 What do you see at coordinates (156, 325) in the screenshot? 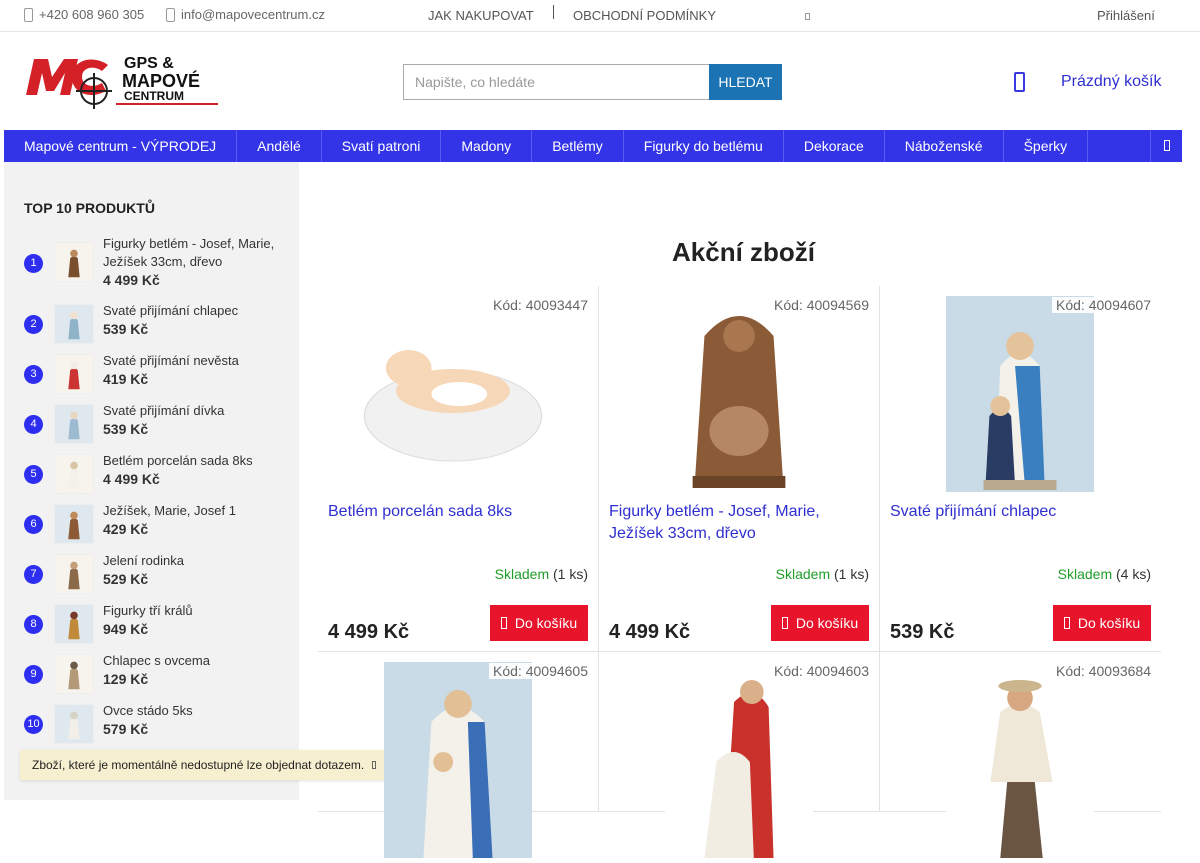
I see `top-product-item: 2 Svaté přijímání chlapec 539 Kč` at bounding box center [156, 325].